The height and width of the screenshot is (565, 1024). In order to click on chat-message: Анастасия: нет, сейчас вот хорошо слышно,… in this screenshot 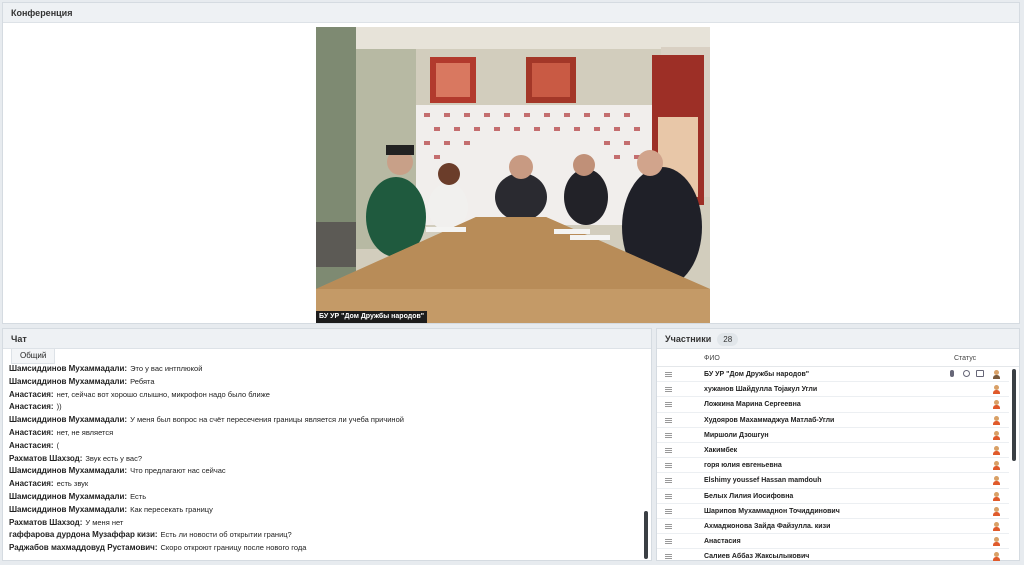, I will do `click(323, 395)`.